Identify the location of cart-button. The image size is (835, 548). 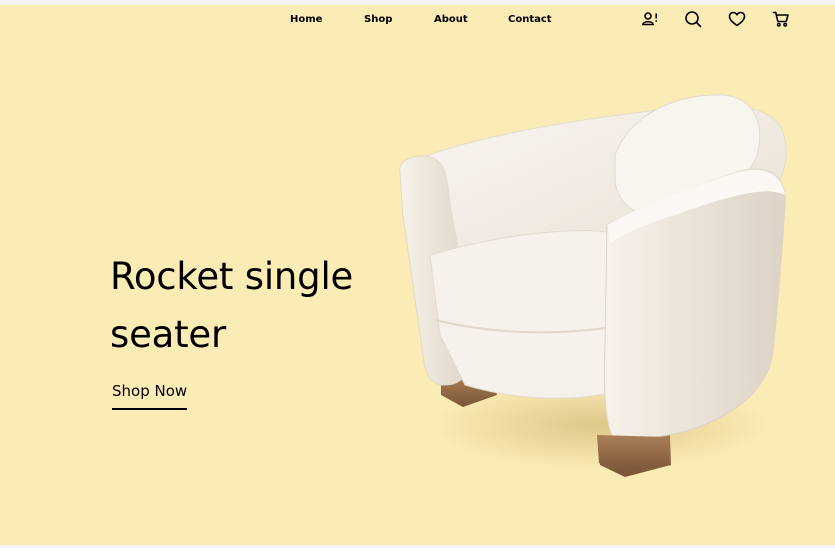
(781, 19).